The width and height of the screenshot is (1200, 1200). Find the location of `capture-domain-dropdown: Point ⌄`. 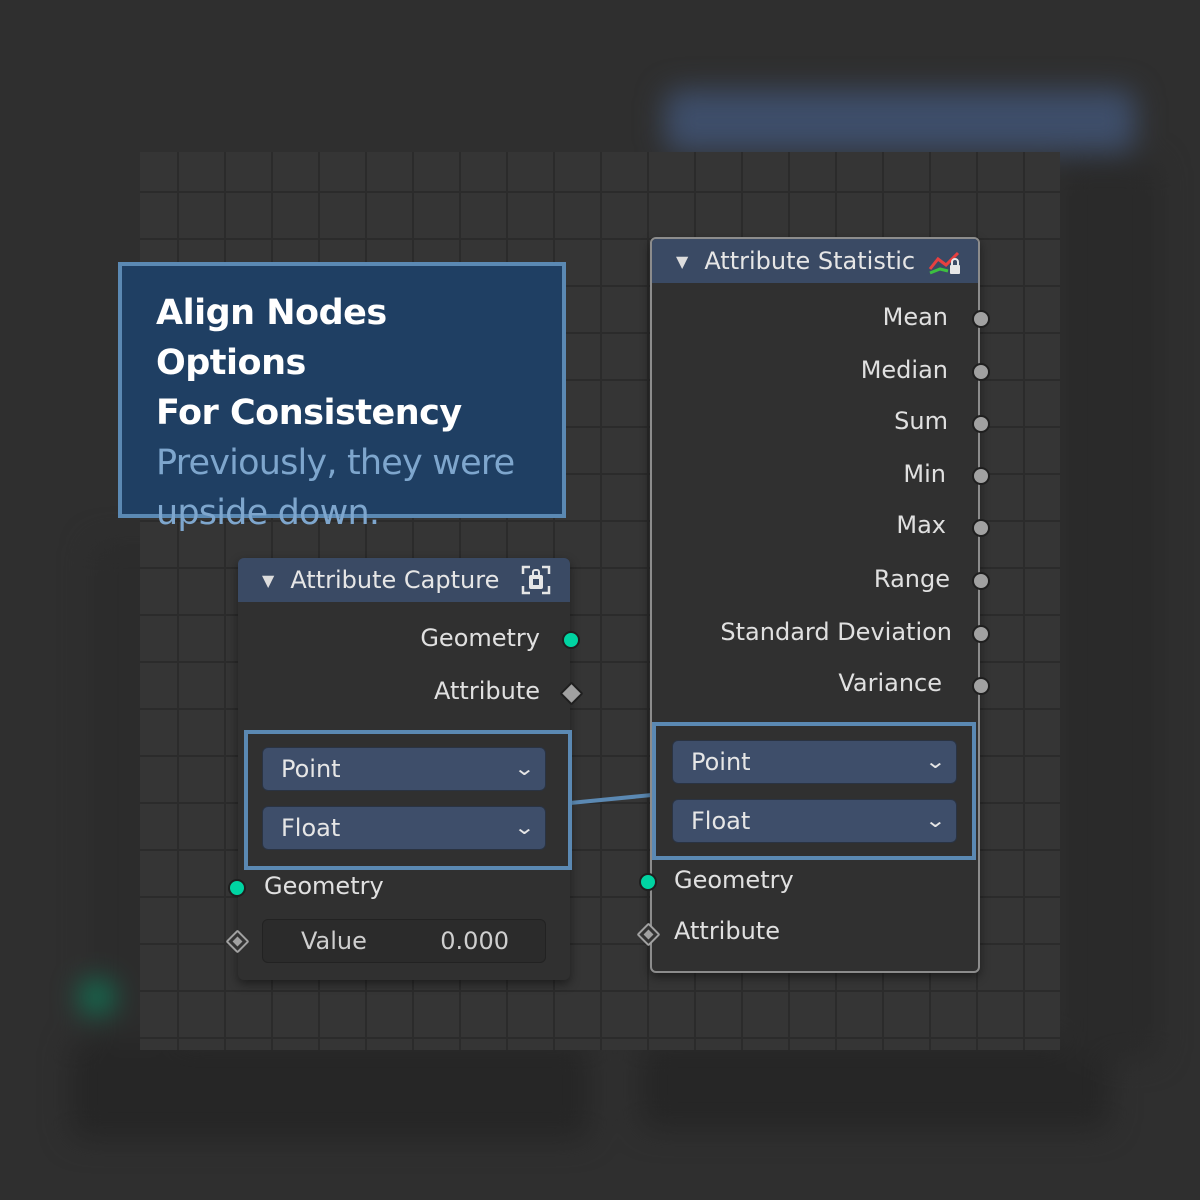

capture-domain-dropdown: Point ⌄ is located at coordinates (404, 769).